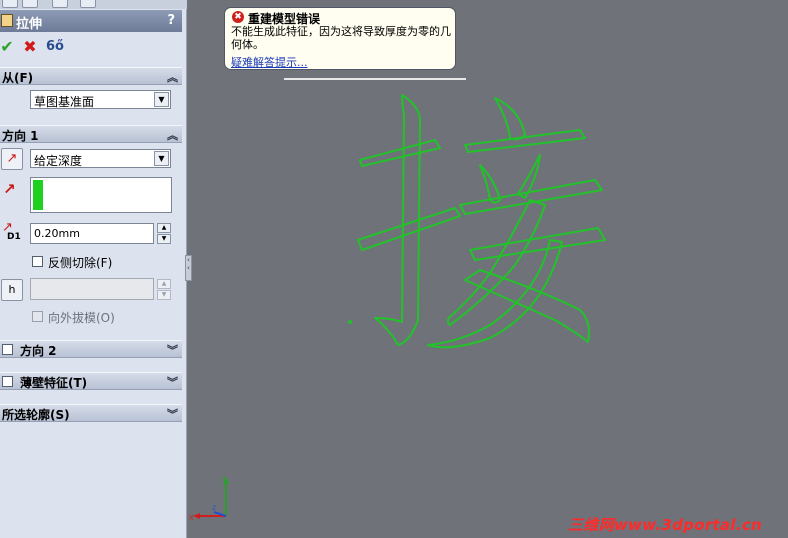  What do you see at coordinates (81, 318) in the screenshot?
I see `draft-outward-label: 向外拔模(O)` at bounding box center [81, 318].